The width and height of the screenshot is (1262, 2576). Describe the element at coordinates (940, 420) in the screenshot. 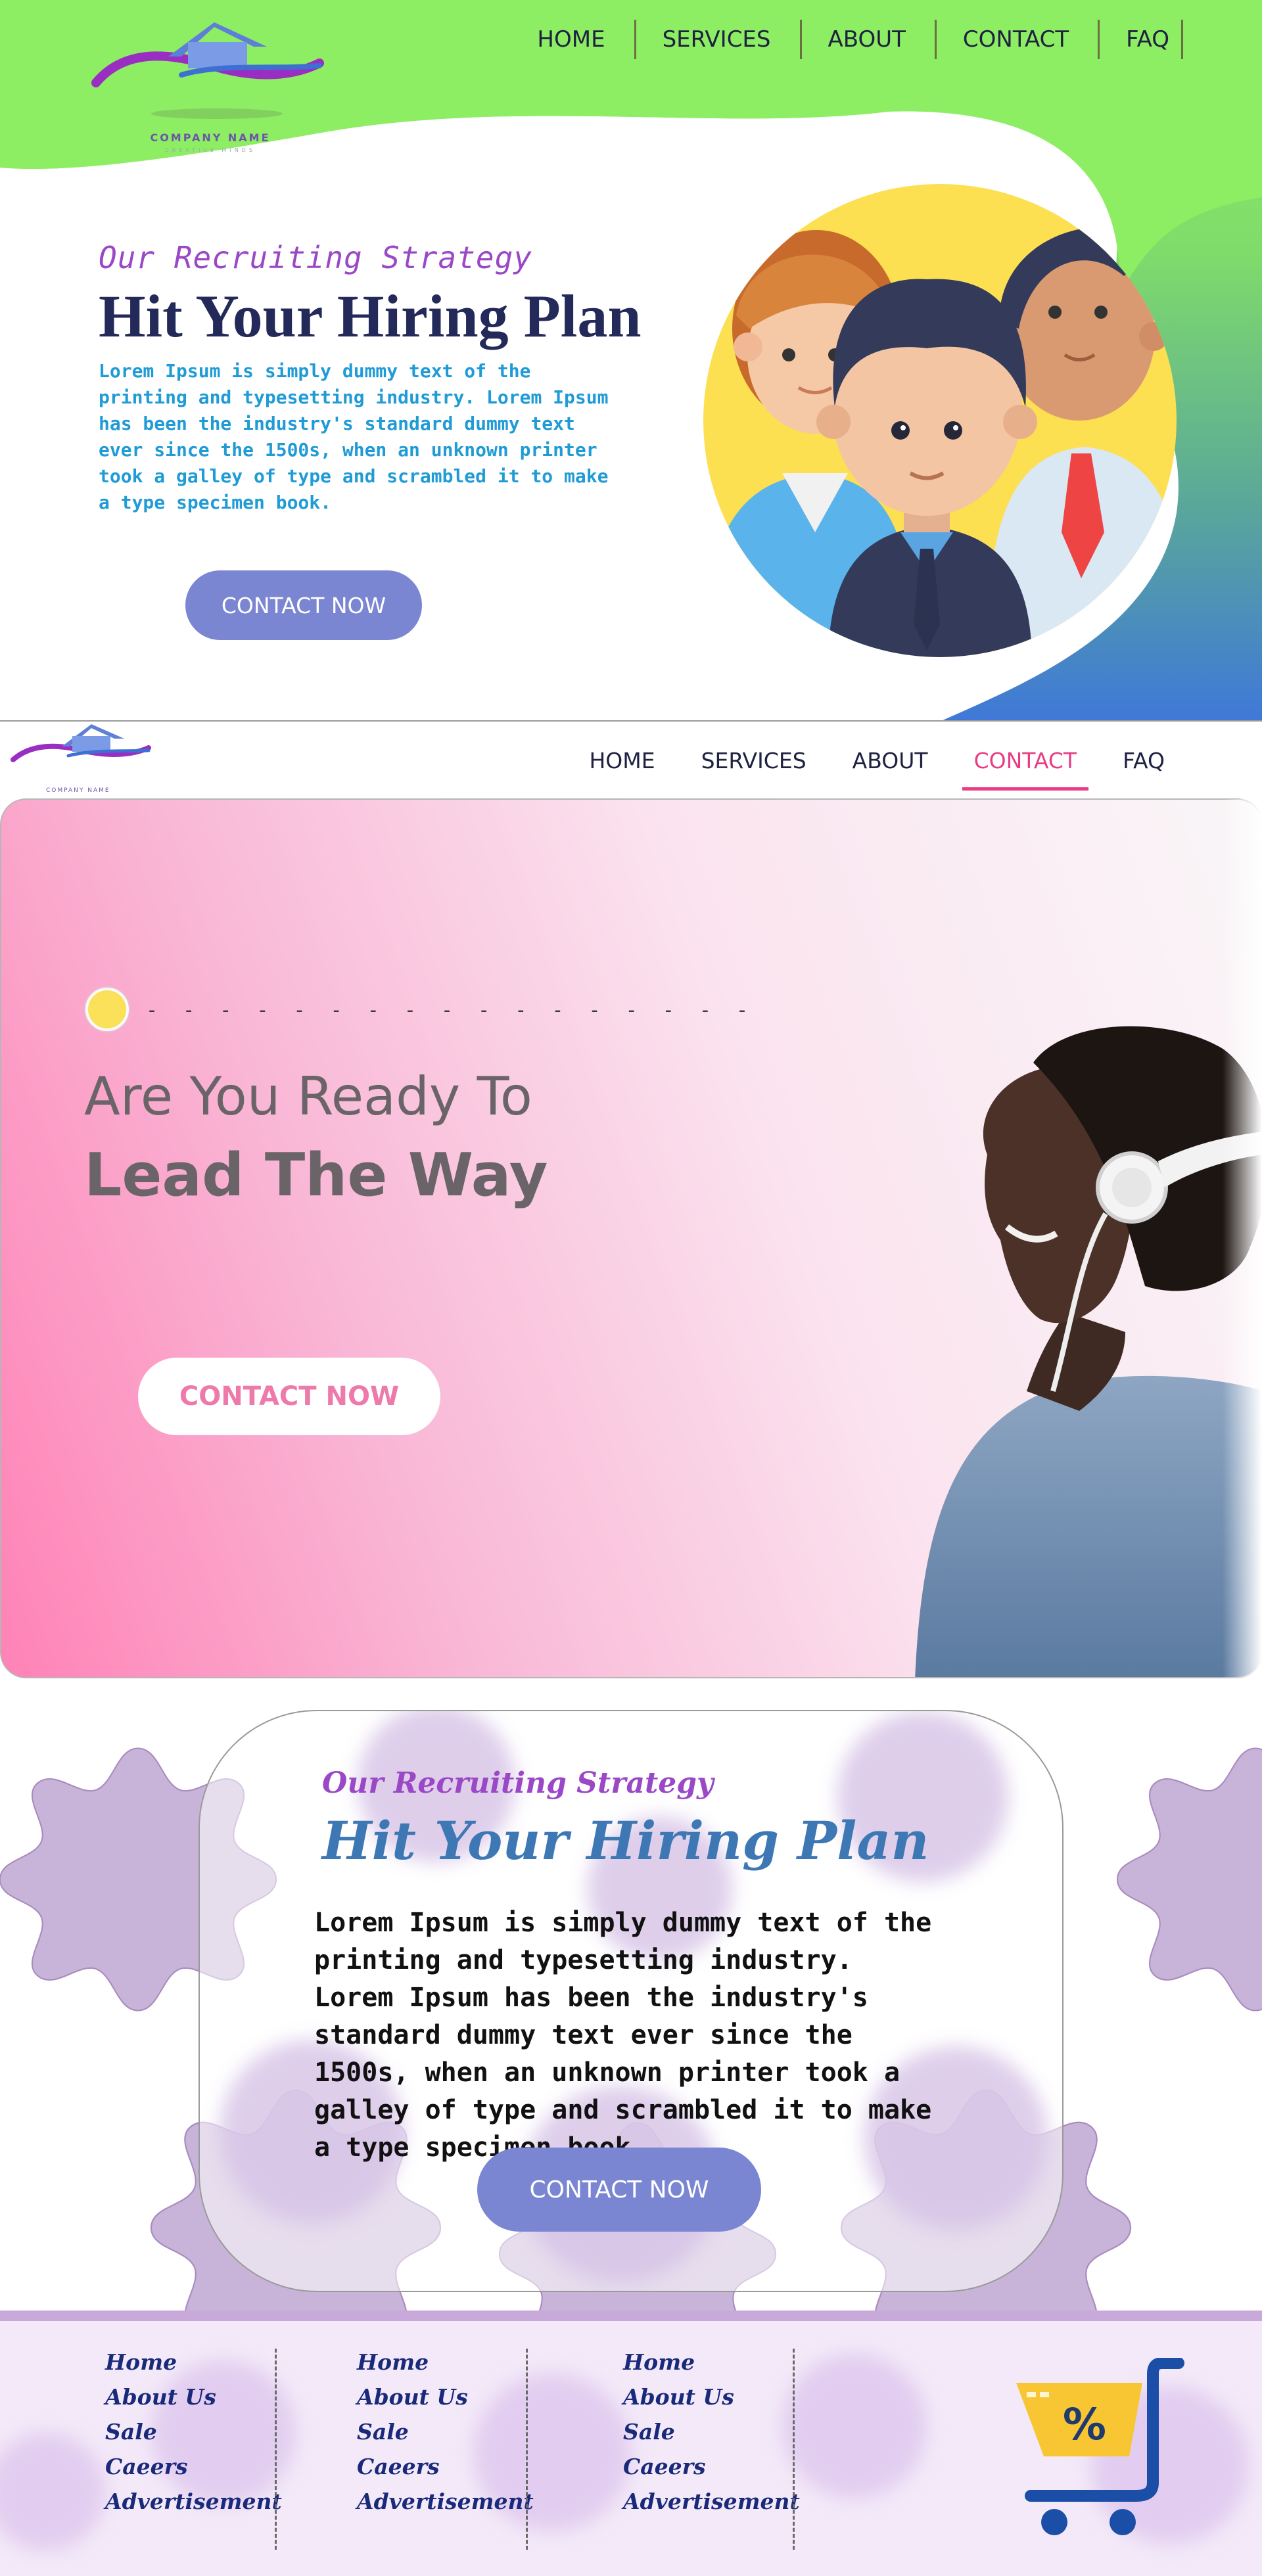

I see `people-illustration` at that location.